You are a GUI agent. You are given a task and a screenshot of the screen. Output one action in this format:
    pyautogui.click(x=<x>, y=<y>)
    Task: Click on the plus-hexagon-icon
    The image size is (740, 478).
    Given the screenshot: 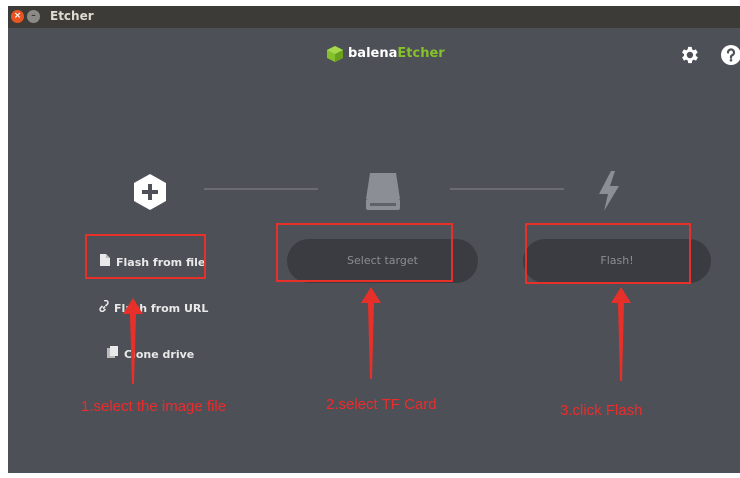 What is the action you would take?
    pyautogui.click(x=150, y=192)
    